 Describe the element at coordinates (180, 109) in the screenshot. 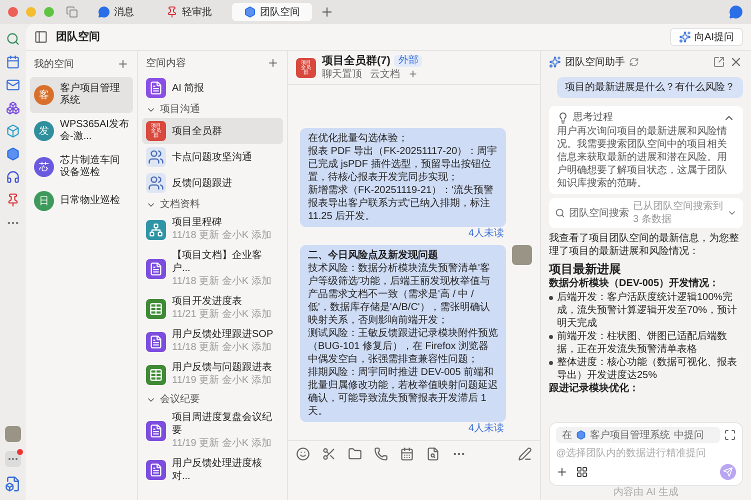

I see `section-title: 项目沟通` at that location.